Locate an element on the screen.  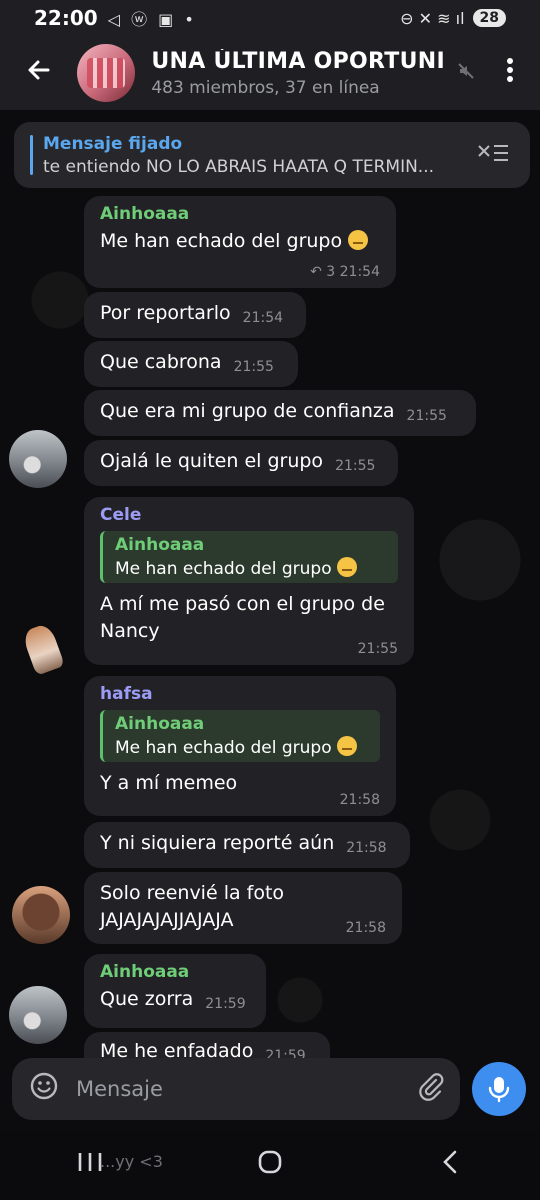
group-avatar is located at coordinates (106, 73).